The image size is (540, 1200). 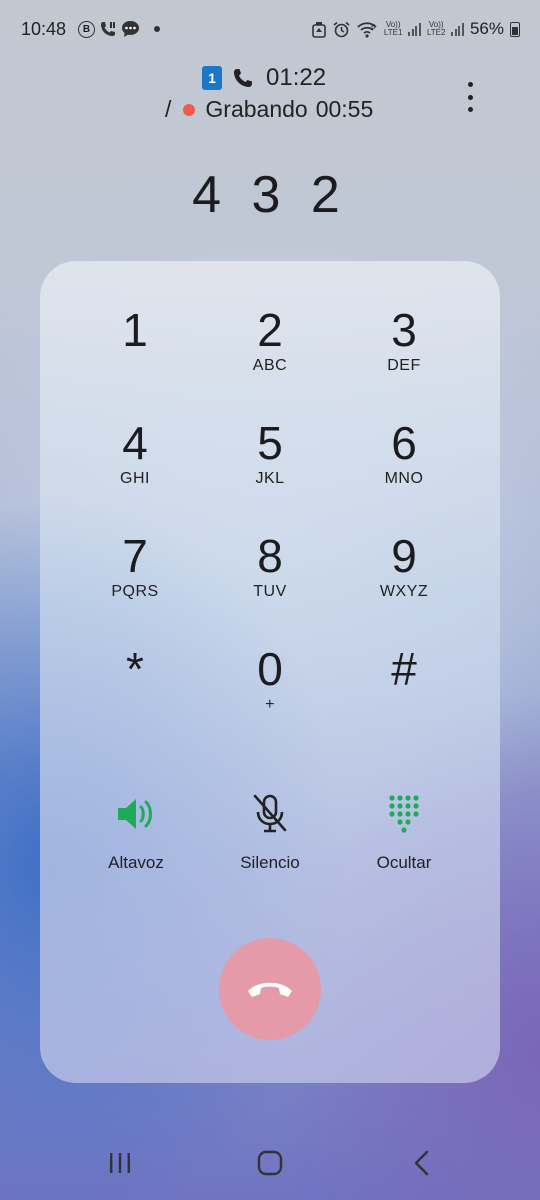 I want to click on home-button, so click(x=270, y=1163).